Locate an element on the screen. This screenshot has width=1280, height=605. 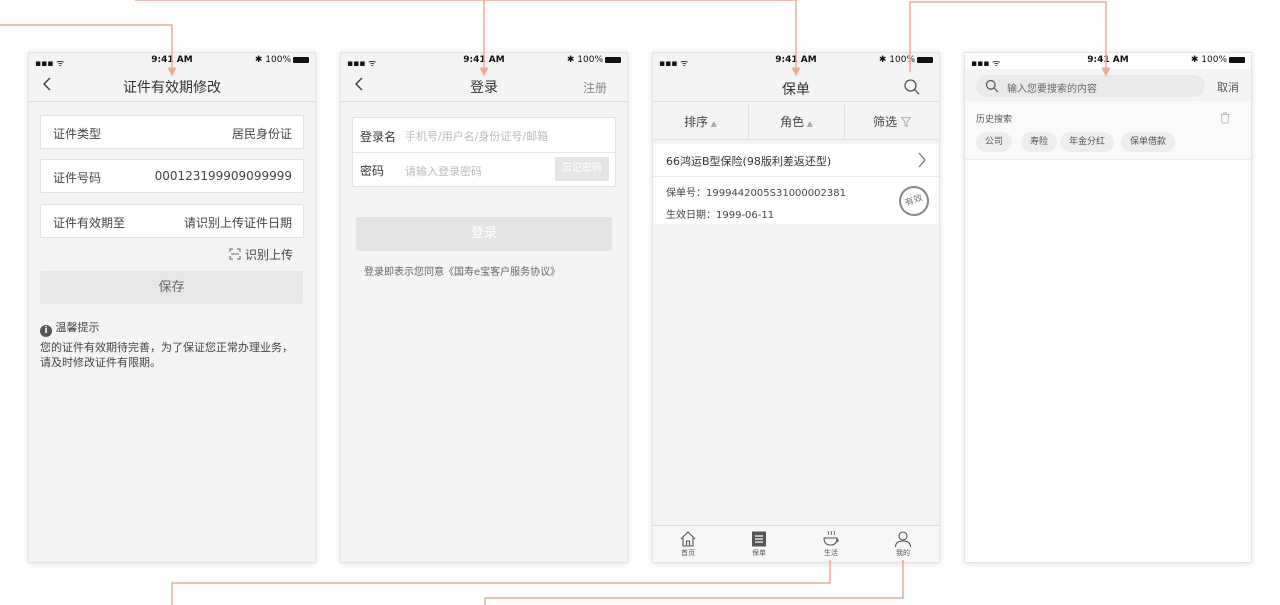
id-type-value: 居民身份证 is located at coordinates (261, 134).